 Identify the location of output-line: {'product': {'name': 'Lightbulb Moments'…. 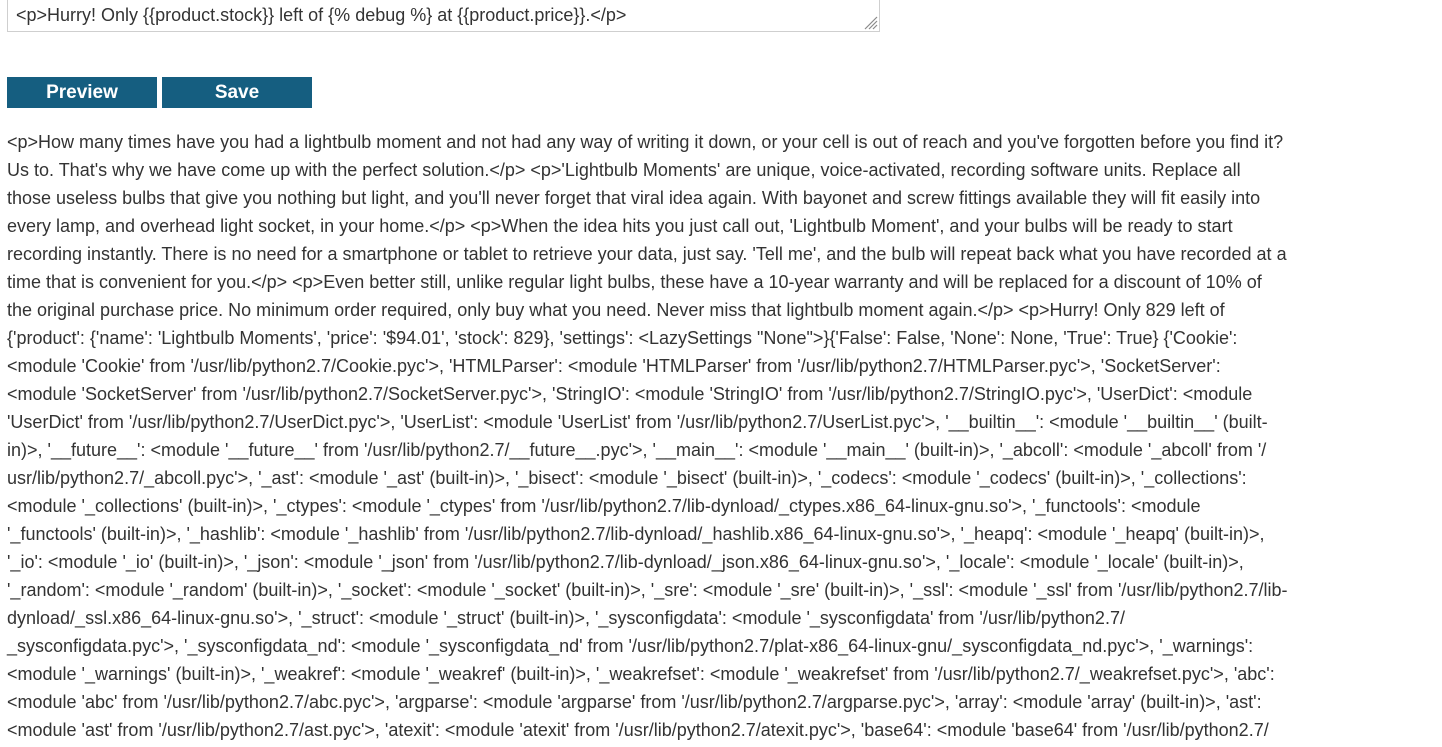
(622, 338).